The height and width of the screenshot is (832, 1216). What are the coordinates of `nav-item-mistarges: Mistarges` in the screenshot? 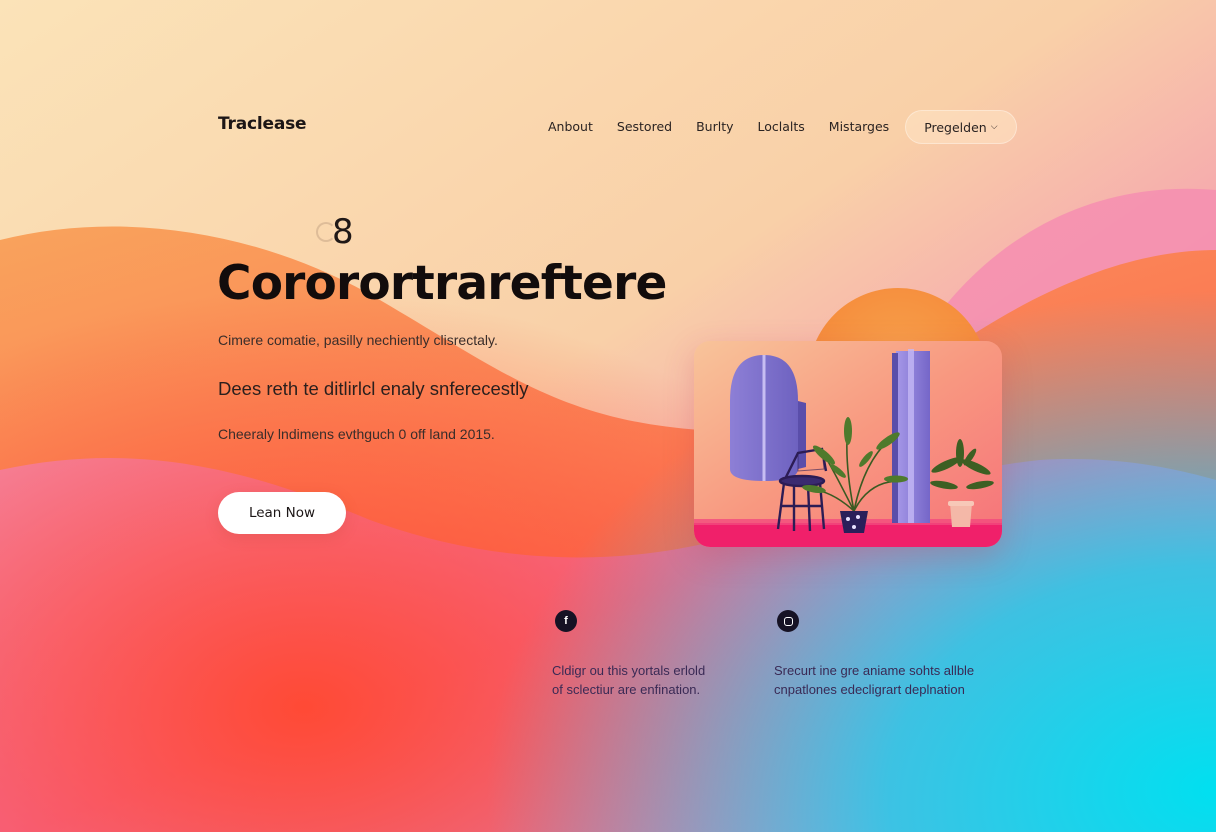 It's located at (859, 127).